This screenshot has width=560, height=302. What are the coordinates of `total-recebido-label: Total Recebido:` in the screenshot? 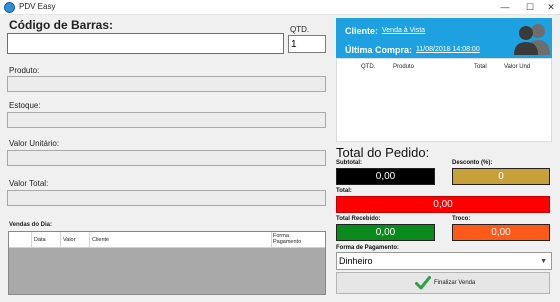 It's located at (358, 219).